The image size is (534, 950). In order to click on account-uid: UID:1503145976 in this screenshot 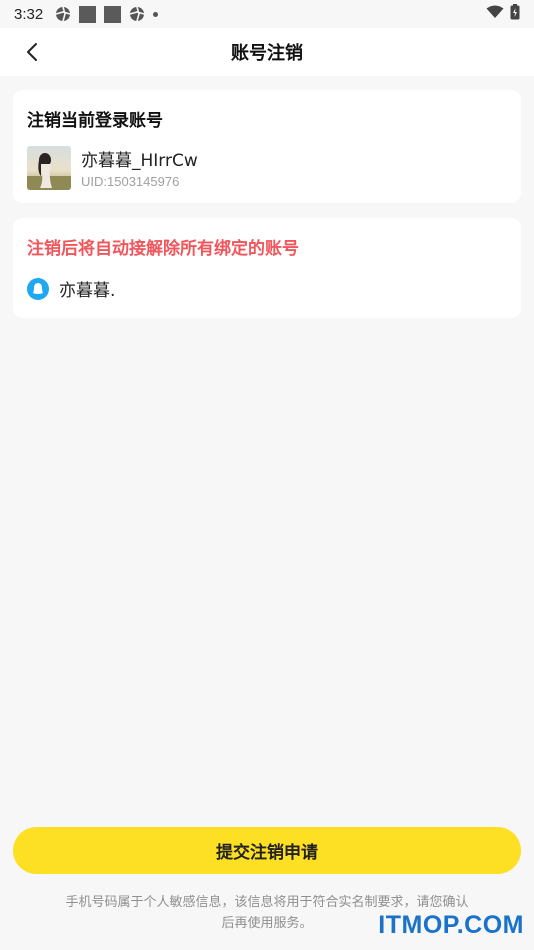, I will do `click(130, 181)`.